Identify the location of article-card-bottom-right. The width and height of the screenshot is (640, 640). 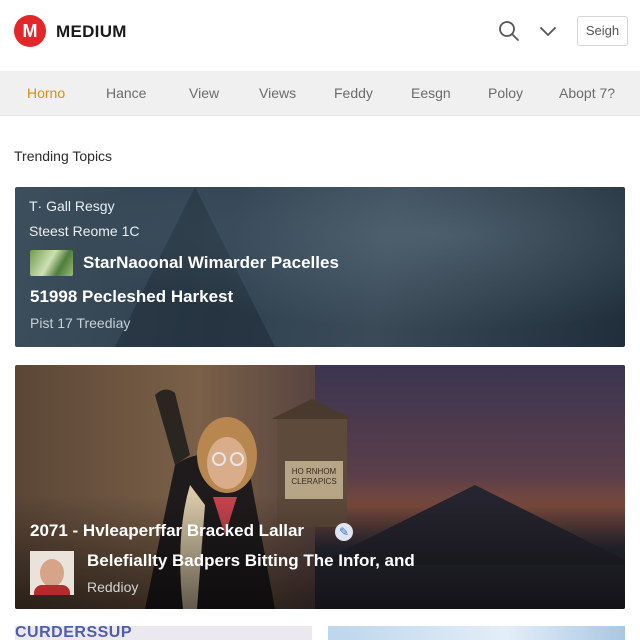
(476, 633).